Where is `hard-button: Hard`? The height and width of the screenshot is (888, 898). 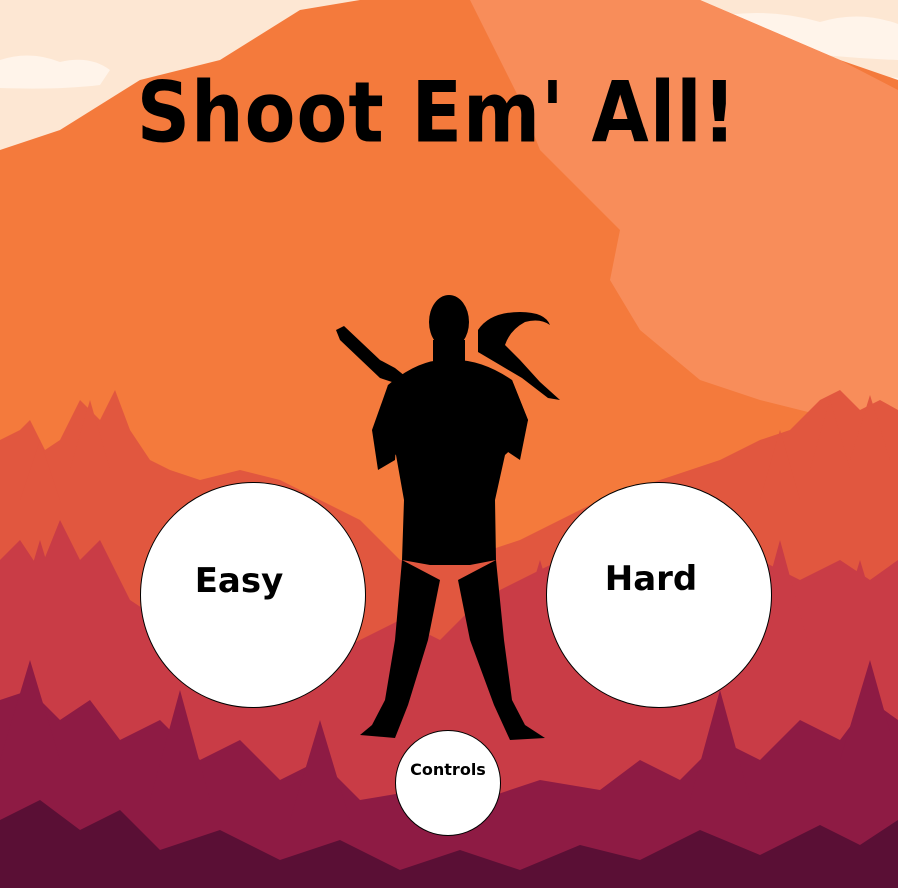
hard-button: Hard is located at coordinates (659, 595).